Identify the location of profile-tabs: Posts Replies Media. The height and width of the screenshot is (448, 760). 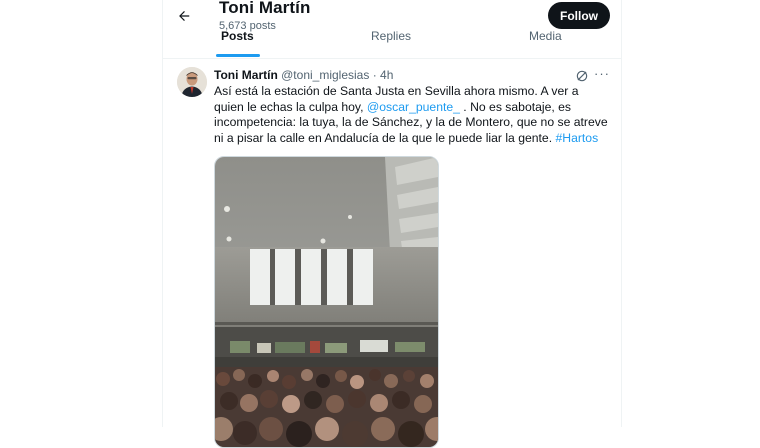
(392, 43).